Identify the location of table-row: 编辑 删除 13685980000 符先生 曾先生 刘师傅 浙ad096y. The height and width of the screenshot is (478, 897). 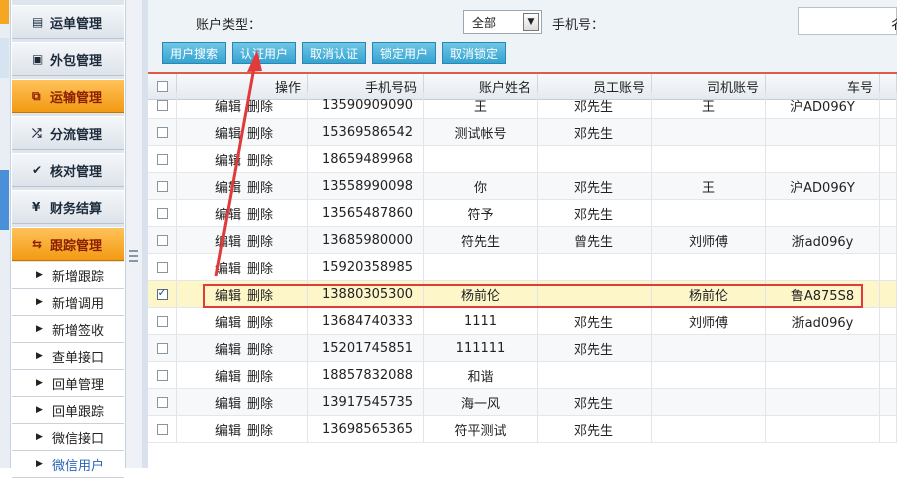
(522, 240).